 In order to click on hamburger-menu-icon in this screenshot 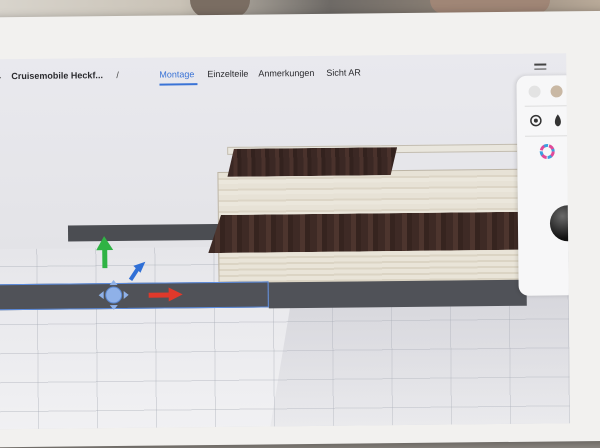, I will do `click(540, 68)`.